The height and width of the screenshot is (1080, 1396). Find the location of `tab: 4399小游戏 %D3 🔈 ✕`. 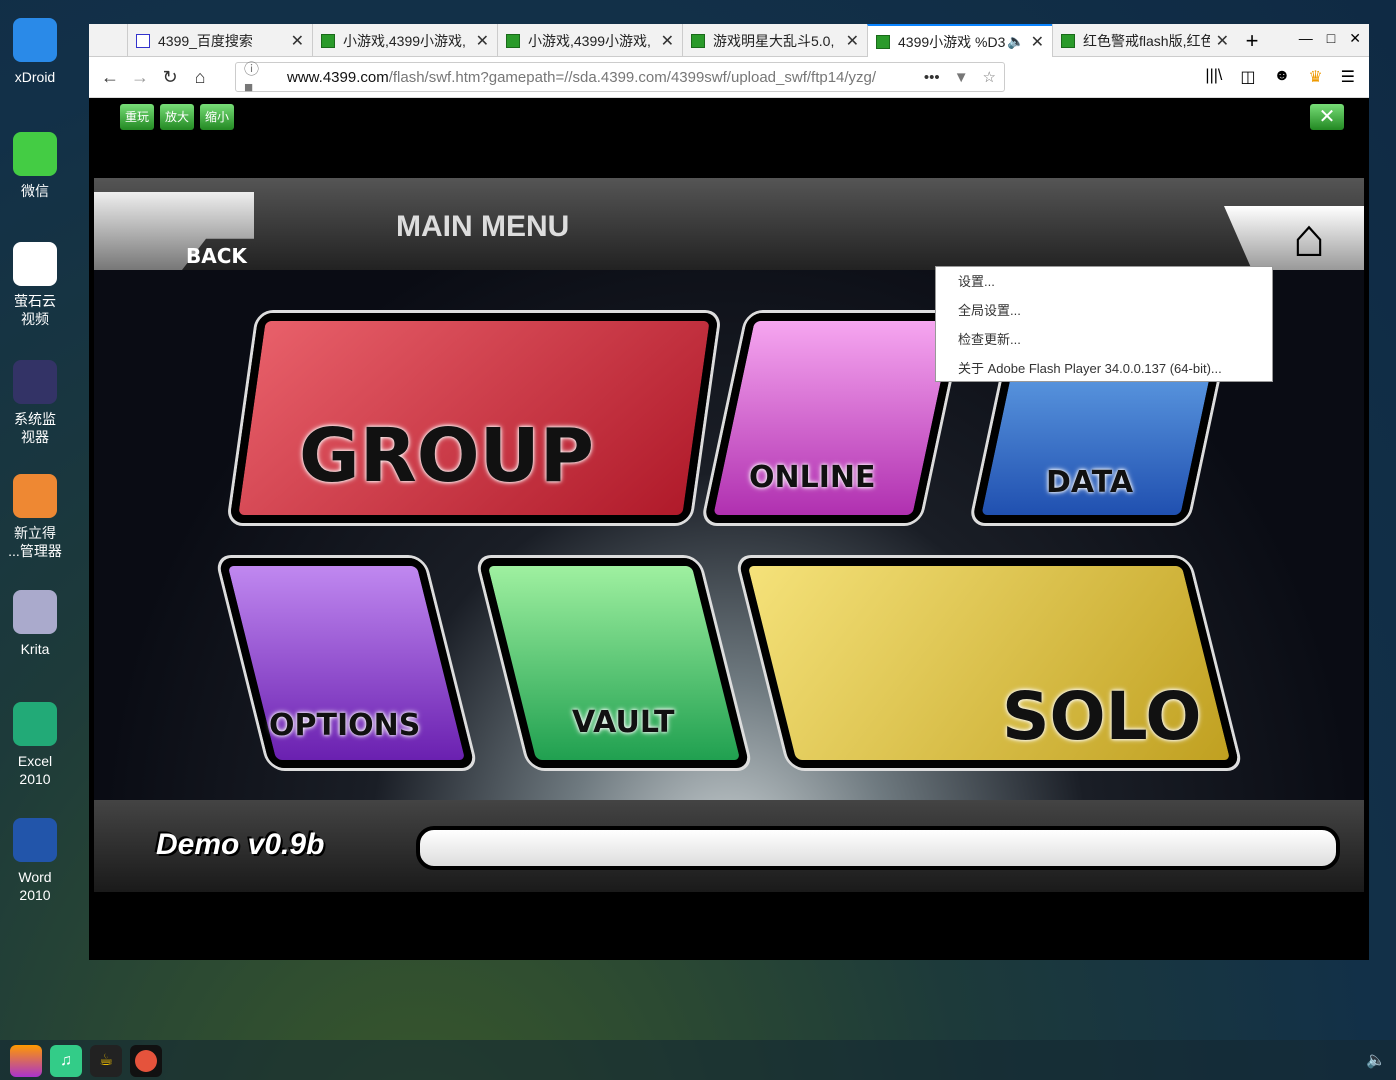

tab: 4399小游戏 %D3 🔈 ✕ is located at coordinates (959, 40).